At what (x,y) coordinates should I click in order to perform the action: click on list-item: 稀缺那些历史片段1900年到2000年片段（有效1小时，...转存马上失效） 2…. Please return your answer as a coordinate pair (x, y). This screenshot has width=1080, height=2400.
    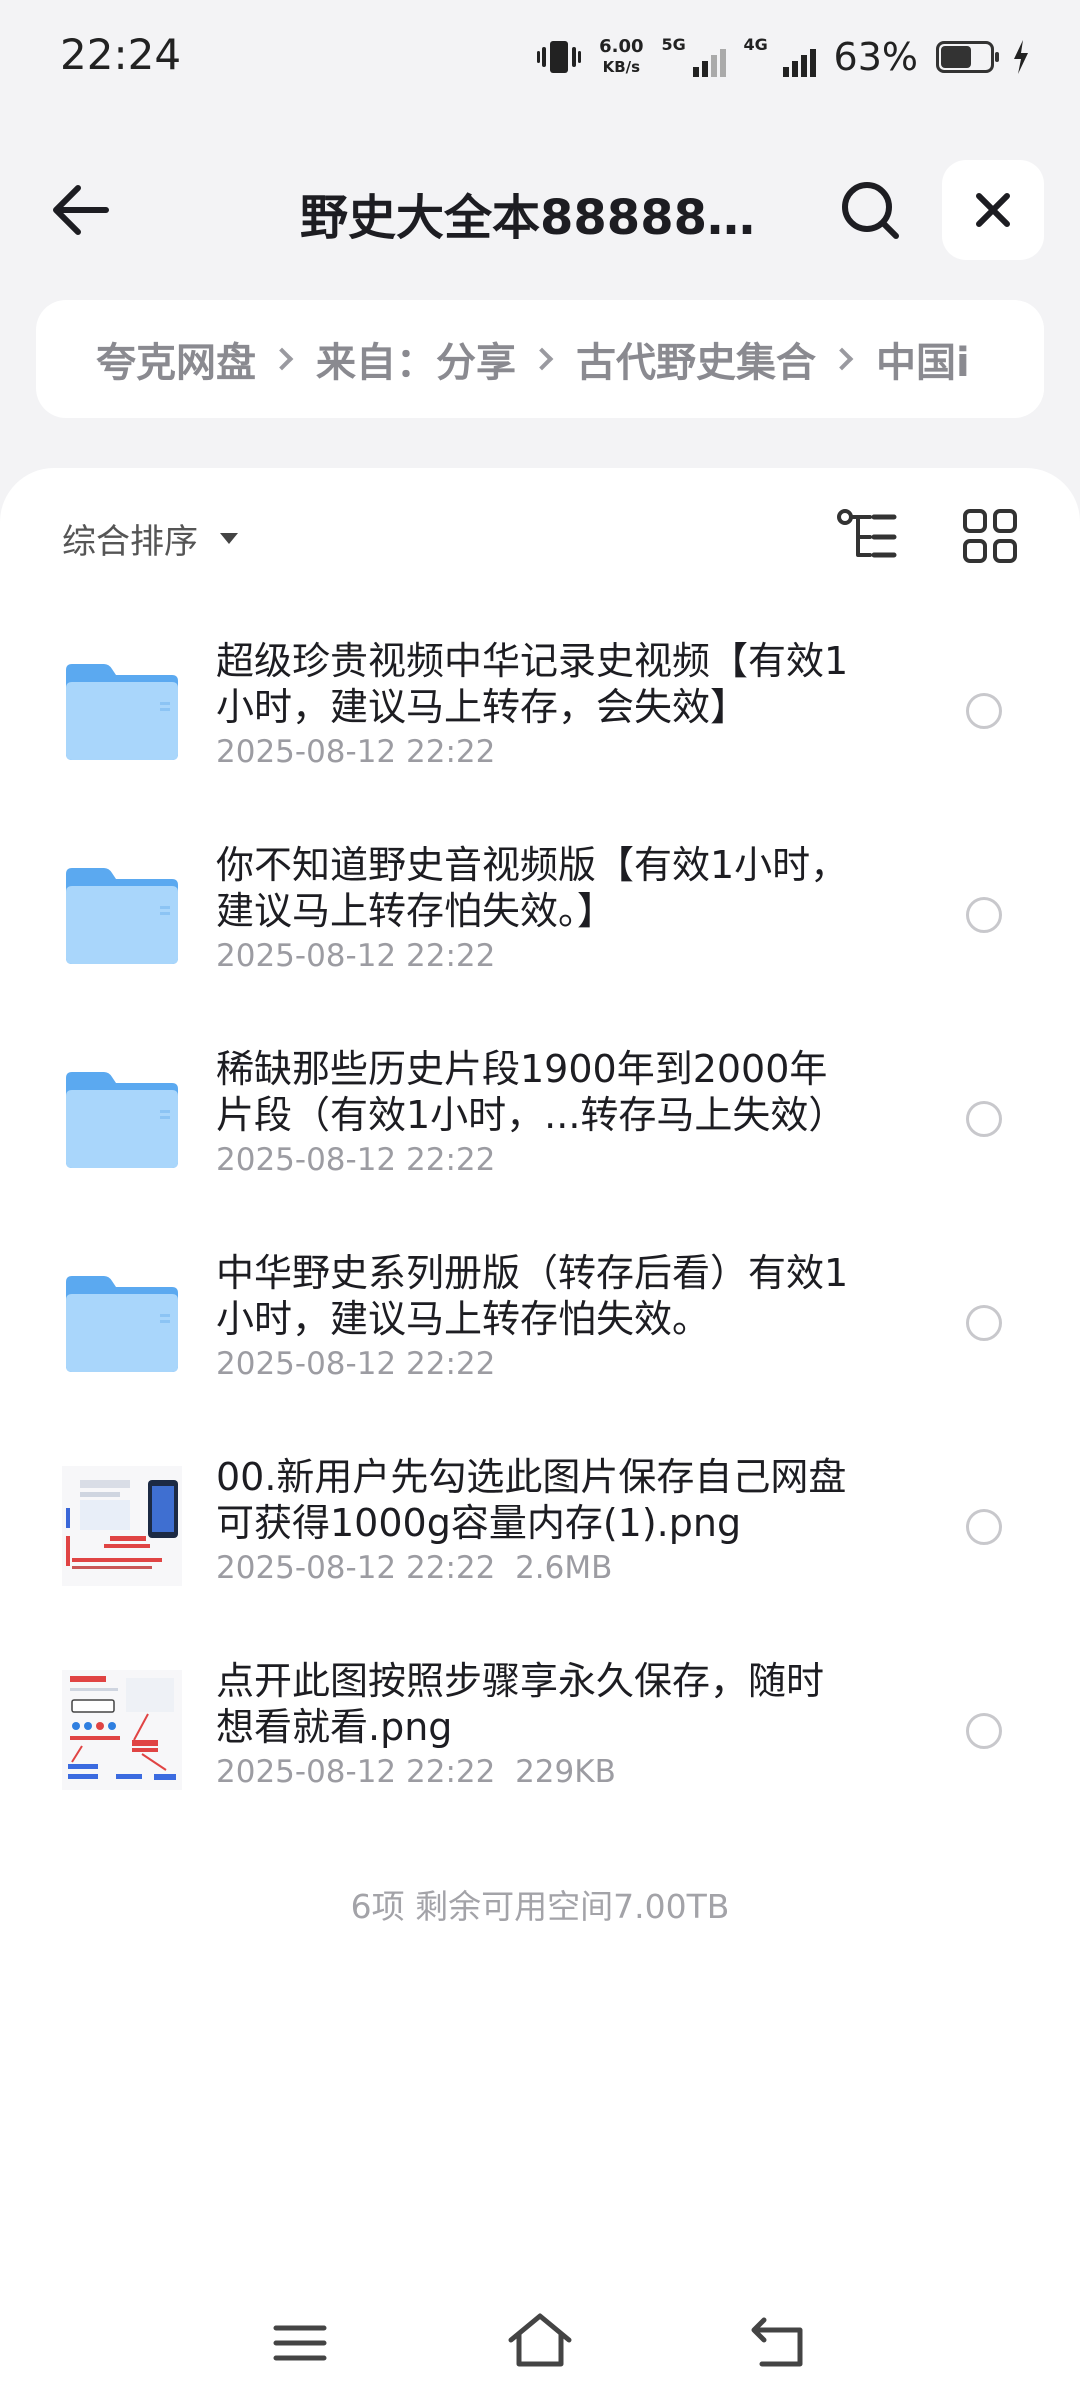
    Looking at the image, I should click on (540, 1120).